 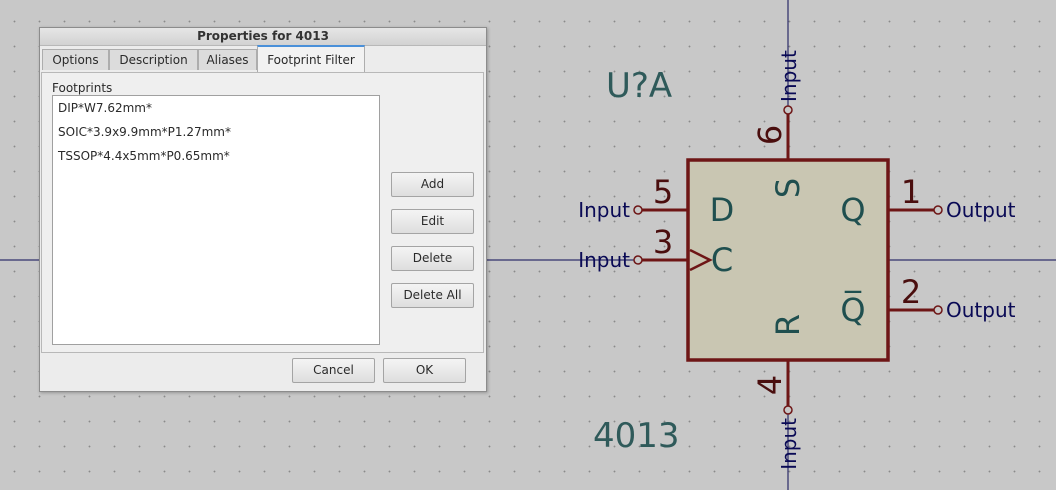 What do you see at coordinates (770, 385) in the screenshot?
I see `pin-number-4: 4` at bounding box center [770, 385].